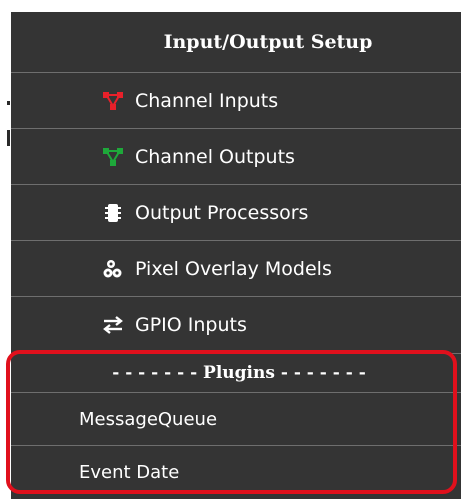 Image resolution: width=461 pixels, height=499 pixels. I want to click on output-processors-icon, so click(113, 213).